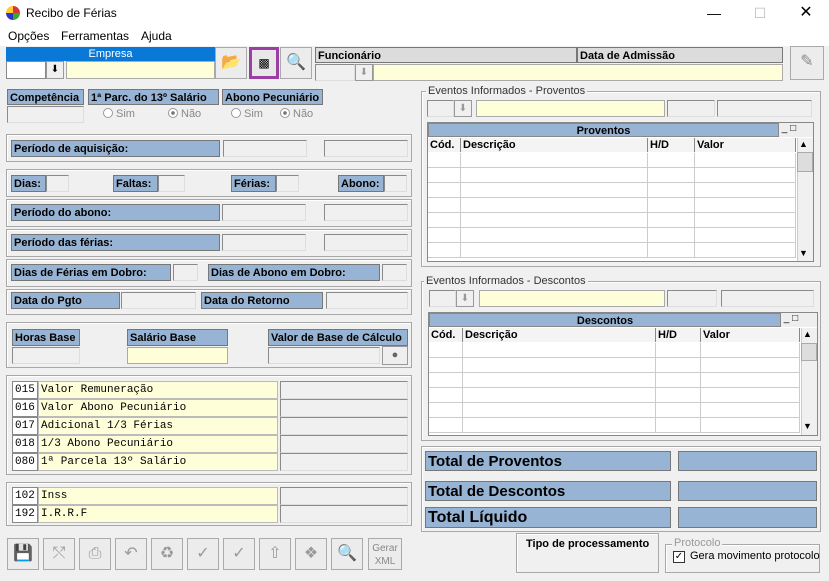 The width and height of the screenshot is (829, 581). What do you see at coordinates (367, 300) in the screenshot?
I see `data-retorno-input` at bounding box center [367, 300].